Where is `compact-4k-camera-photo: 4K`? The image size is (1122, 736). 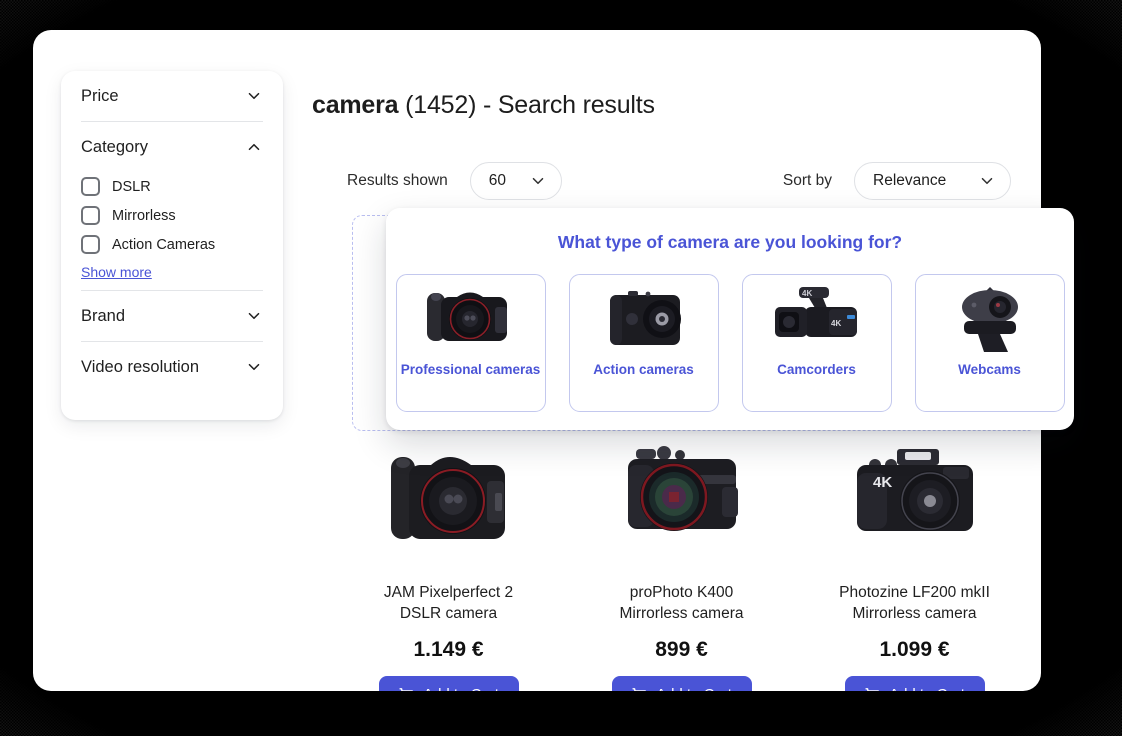
compact-4k-camera-photo: 4K is located at coordinates (914, 490).